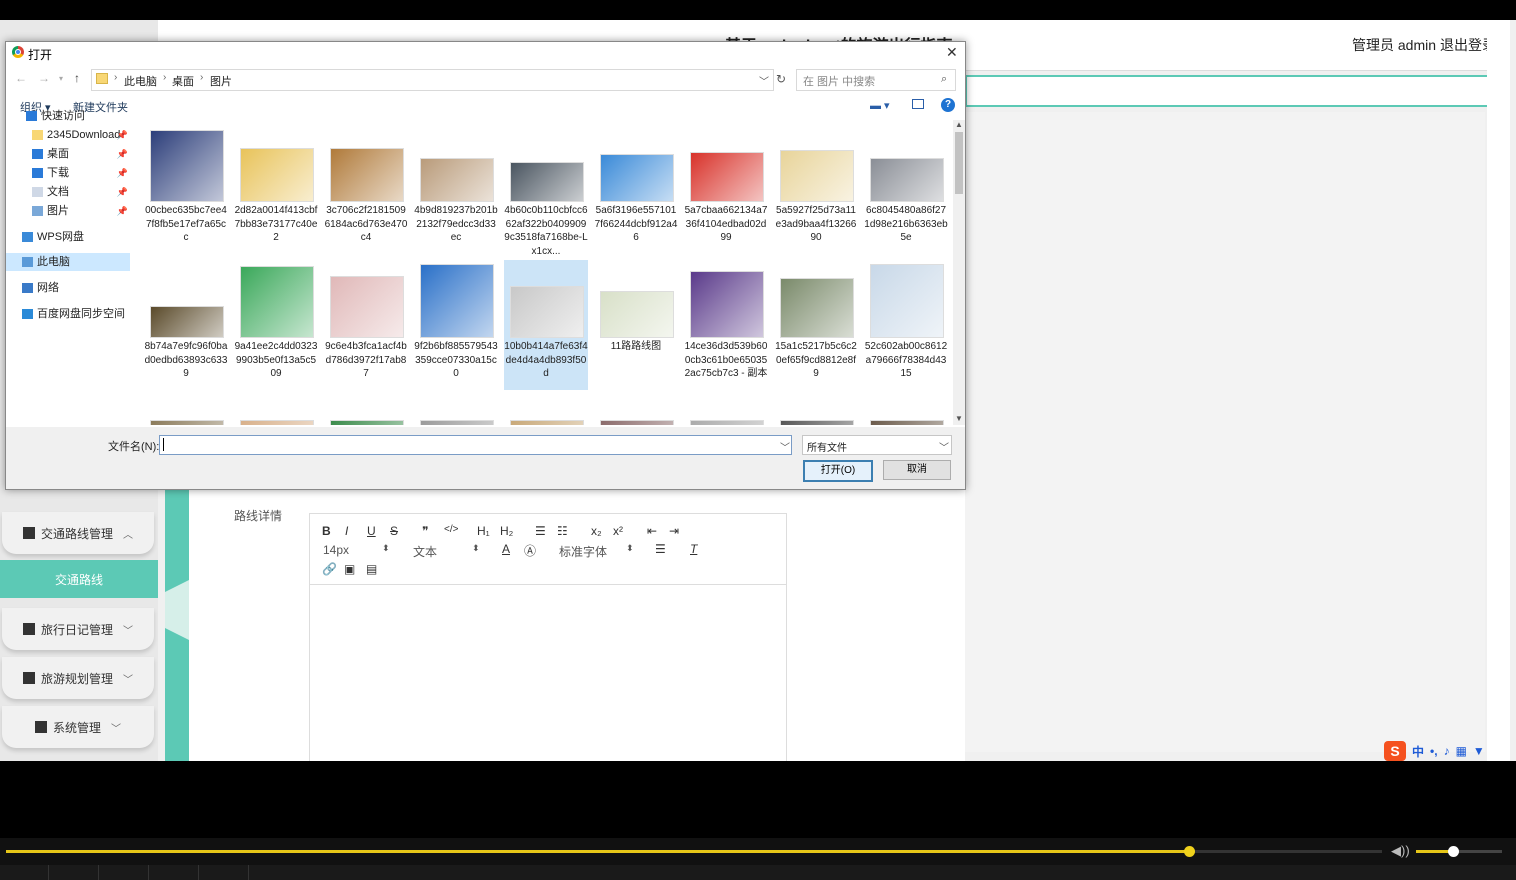  What do you see at coordinates (485, 53) in the screenshot?
I see `dialog-titlebar: 打开 ✕` at bounding box center [485, 53].